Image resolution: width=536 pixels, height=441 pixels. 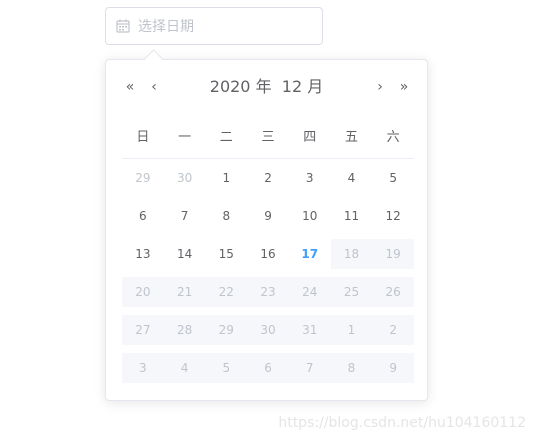 I want to click on date-cell: 27, so click(x=143, y=330).